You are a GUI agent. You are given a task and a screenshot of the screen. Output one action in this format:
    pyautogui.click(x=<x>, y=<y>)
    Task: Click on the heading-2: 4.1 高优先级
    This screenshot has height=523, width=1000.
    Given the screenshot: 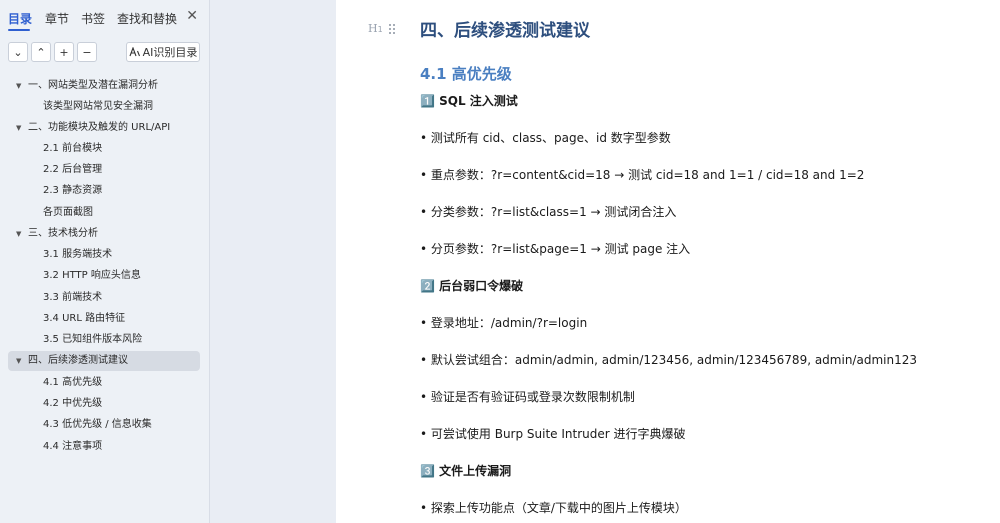 What is the action you would take?
    pyautogui.click(x=466, y=74)
    